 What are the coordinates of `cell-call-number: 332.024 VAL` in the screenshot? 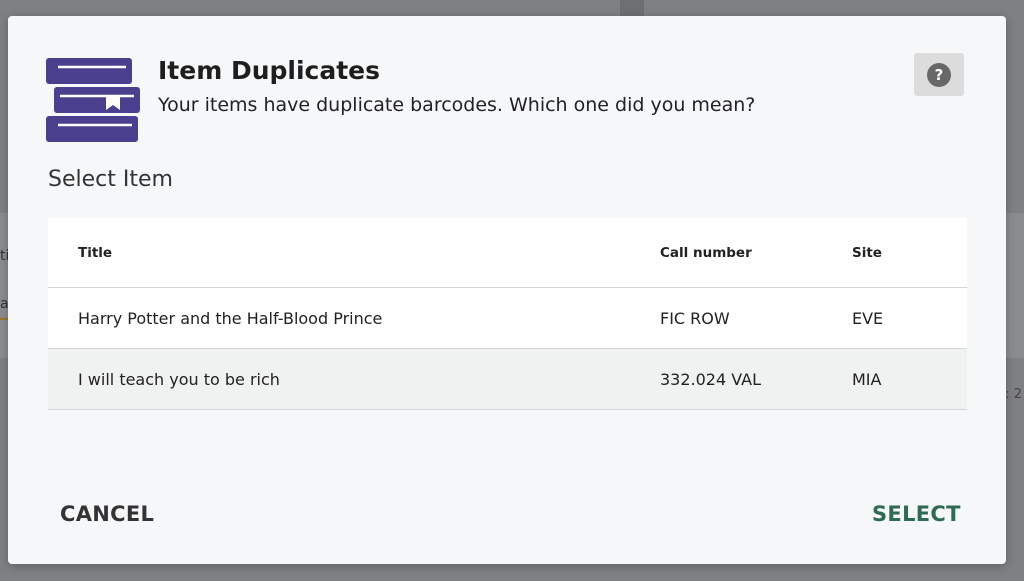 It's located at (711, 379).